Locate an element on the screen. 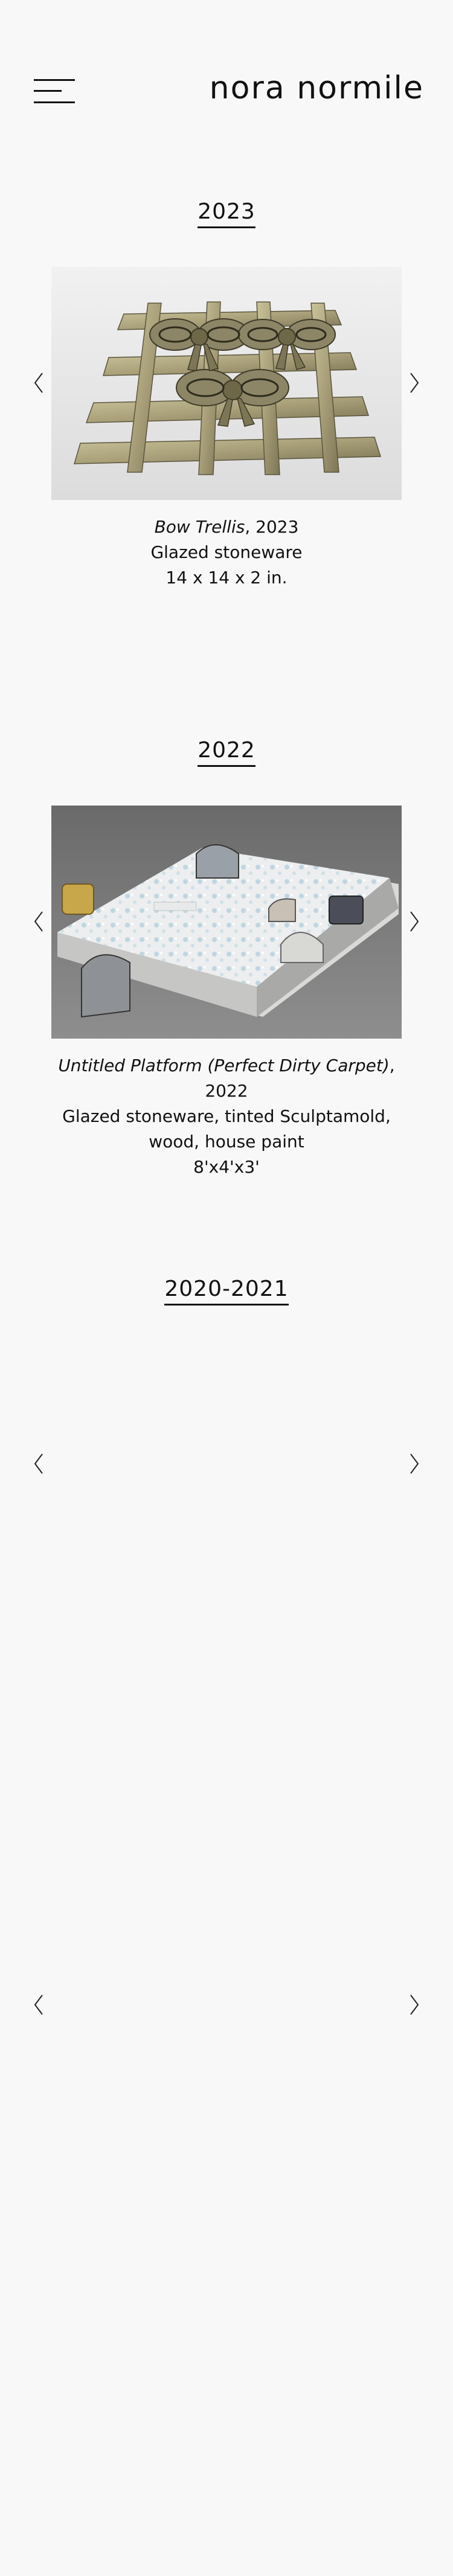 The height and width of the screenshot is (2576, 453). caption-title-line: Bow Trellis, 2023 is located at coordinates (226, 527).